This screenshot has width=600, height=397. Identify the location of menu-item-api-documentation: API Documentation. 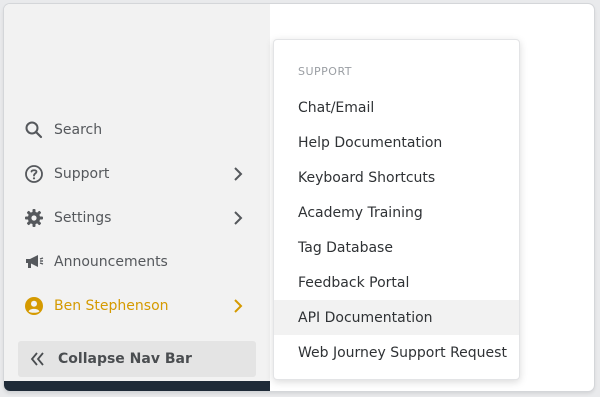
(396, 317).